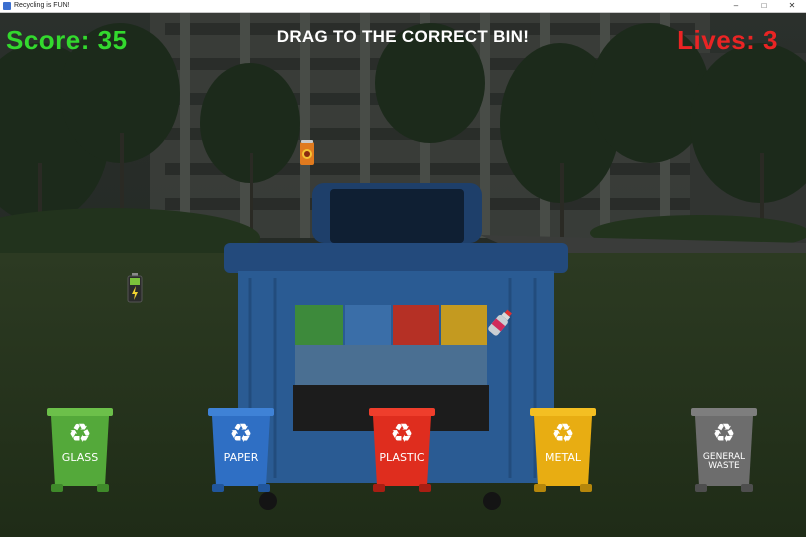  Describe the element at coordinates (402, 457) in the screenshot. I see `bin-plastic-label: PLASTIC` at that location.